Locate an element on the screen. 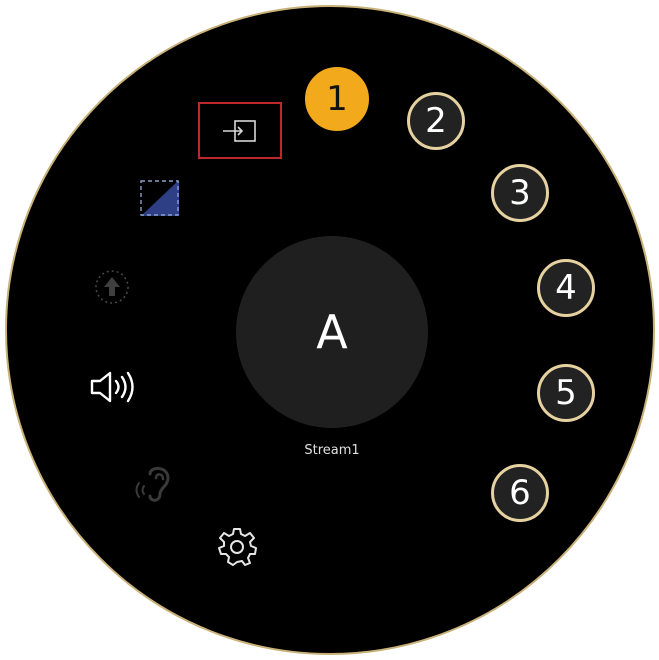 The image size is (659, 660). input-icon is located at coordinates (240, 131).